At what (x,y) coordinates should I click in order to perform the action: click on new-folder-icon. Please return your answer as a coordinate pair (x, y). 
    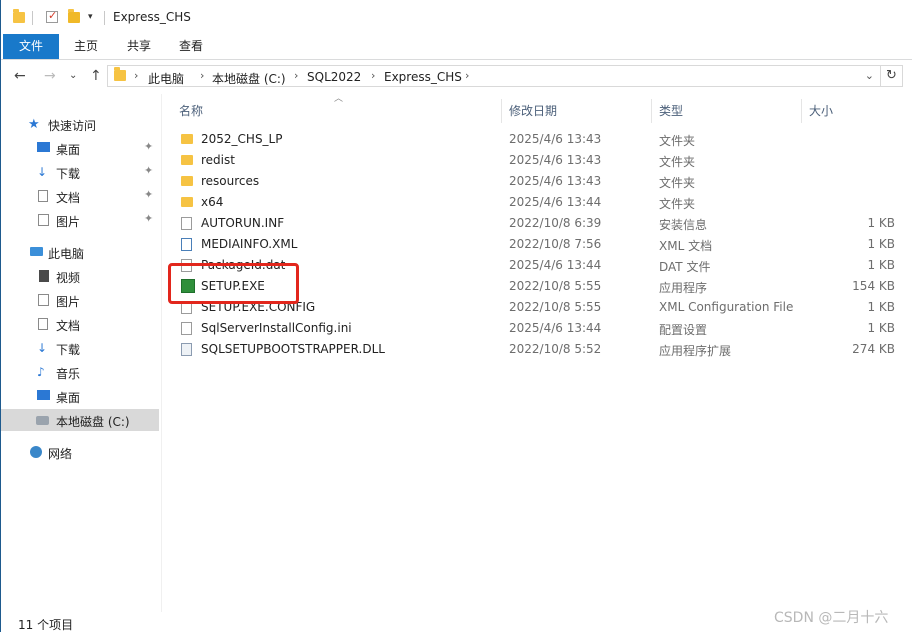
    Looking at the image, I should click on (74, 16).